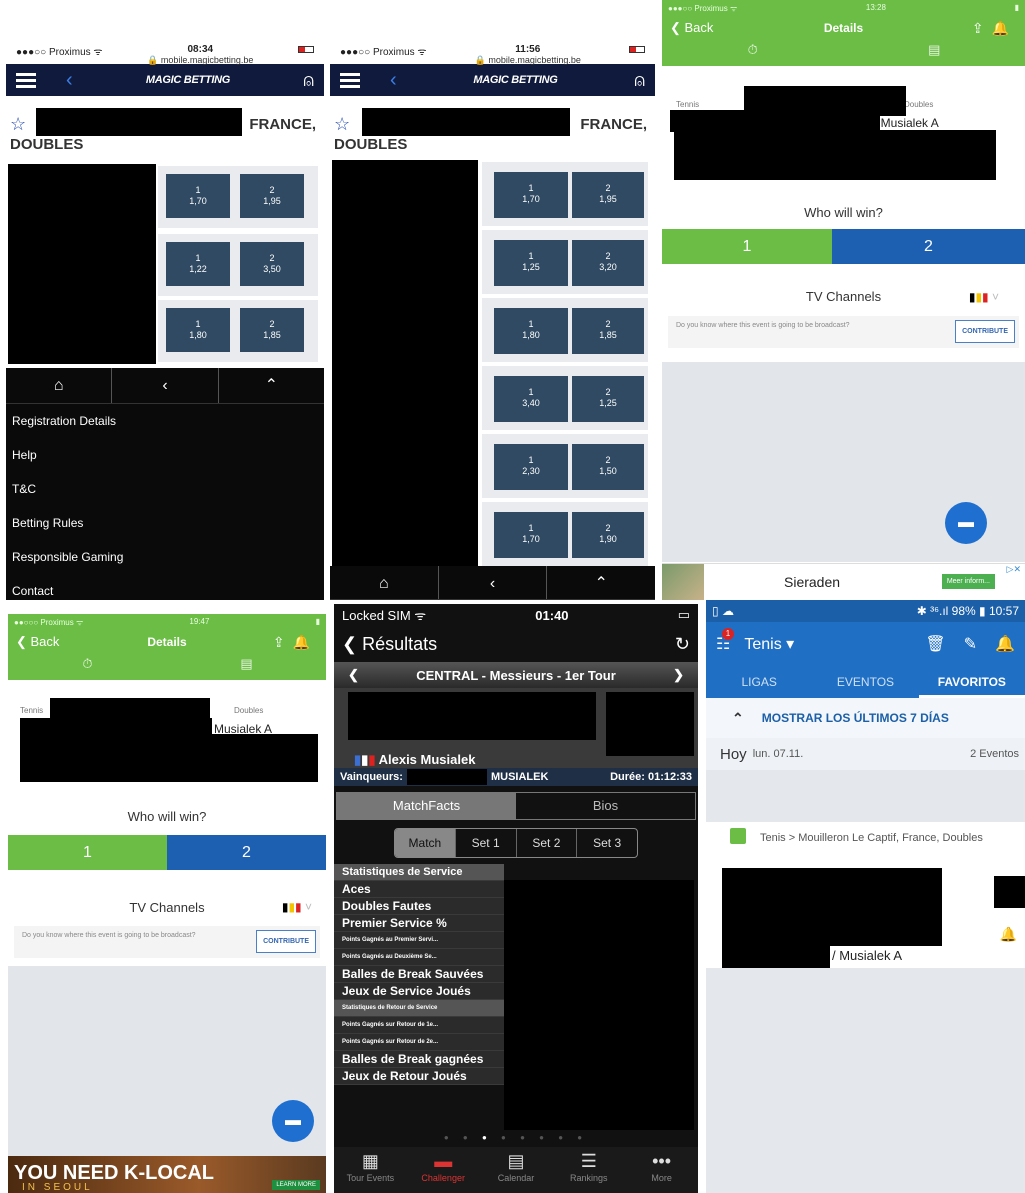 The image size is (1025, 1193). Describe the element at coordinates (682, 644) in the screenshot. I see `refresh-icon: ↻` at that location.